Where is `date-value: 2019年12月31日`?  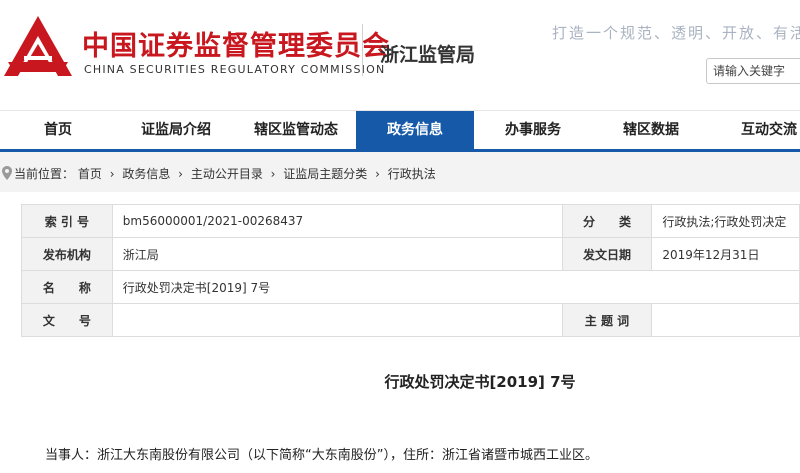
date-value: 2019年12月31日 is located at coordinates (725, 254).